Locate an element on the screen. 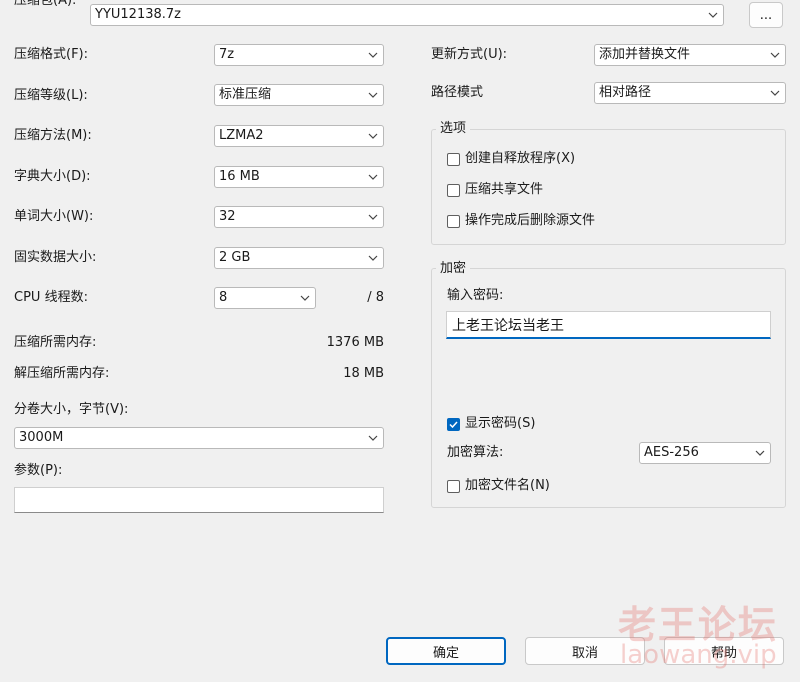 The height and width of the screenshot is (682, 800). show-password-checkbox: 显示密码(S) is located at coordinates (491, 424).